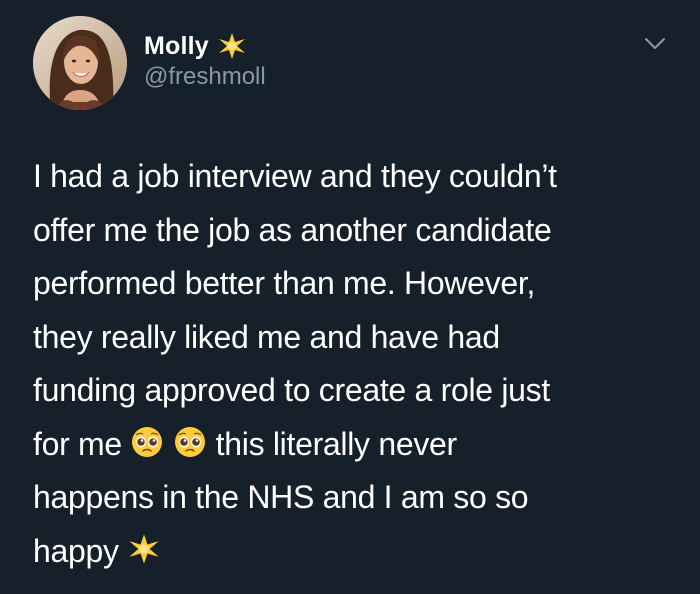 This screenshot has width=700, height=594. I want to click on tweet-line-with-emoji: for me this literally never, so click(353, 445).